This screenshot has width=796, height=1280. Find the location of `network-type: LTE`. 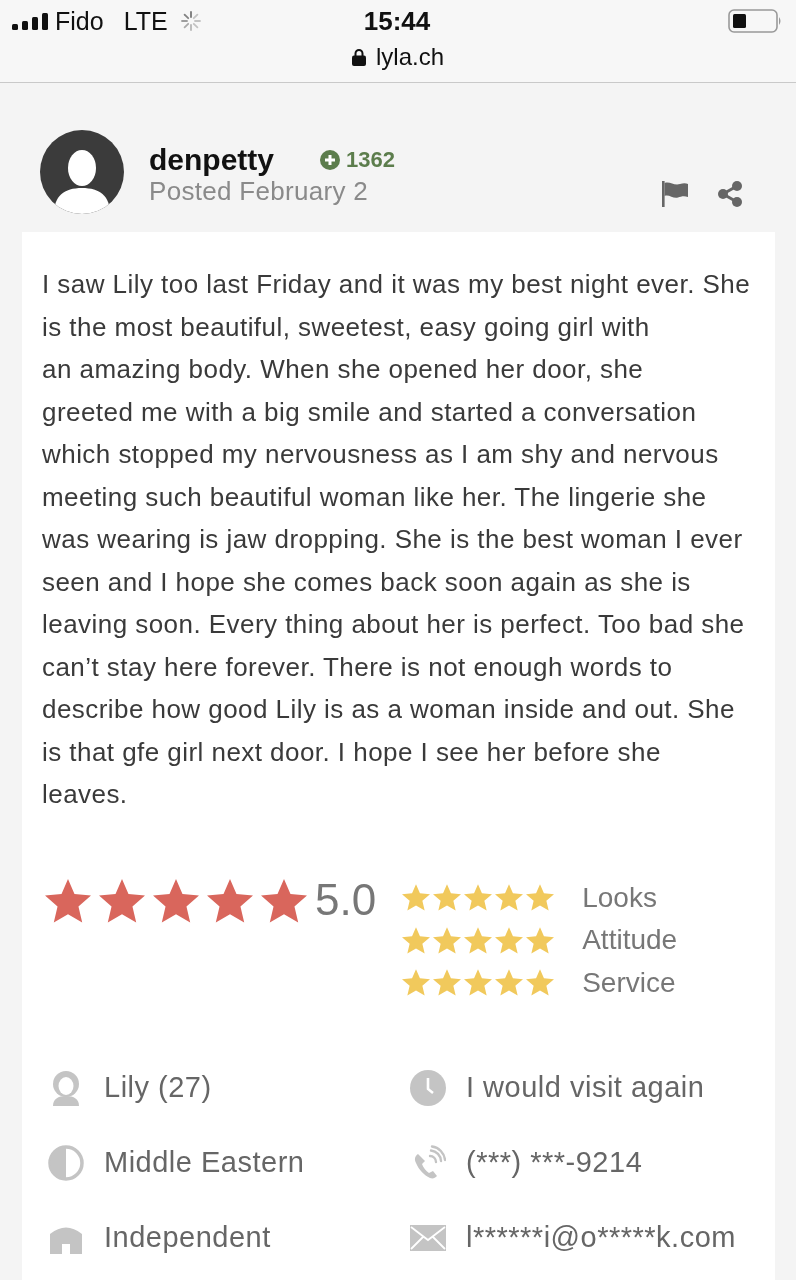

network-type: LTE is located at coordinates (145, 21).